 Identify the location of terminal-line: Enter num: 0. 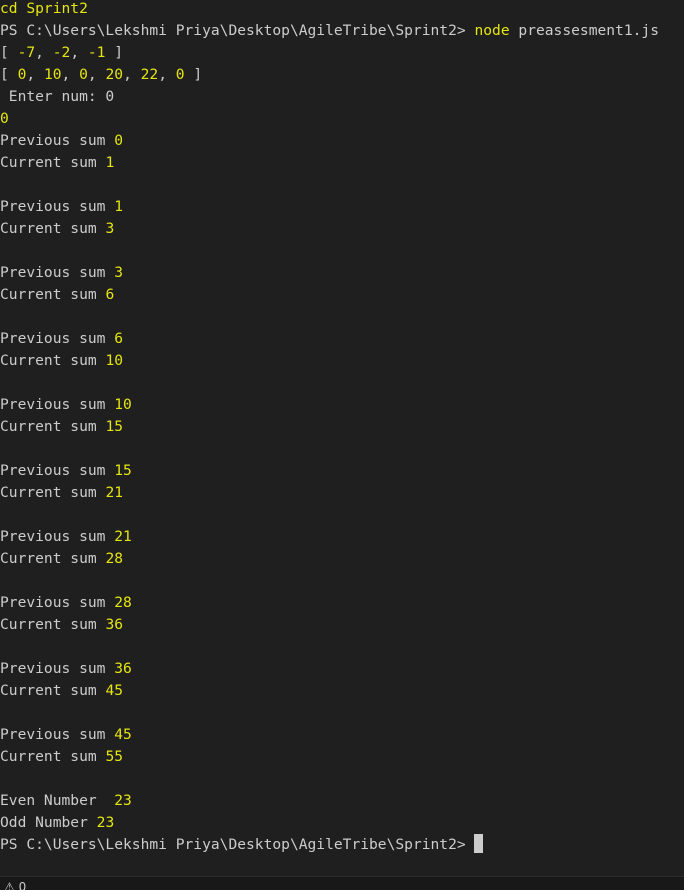
(342, 97).